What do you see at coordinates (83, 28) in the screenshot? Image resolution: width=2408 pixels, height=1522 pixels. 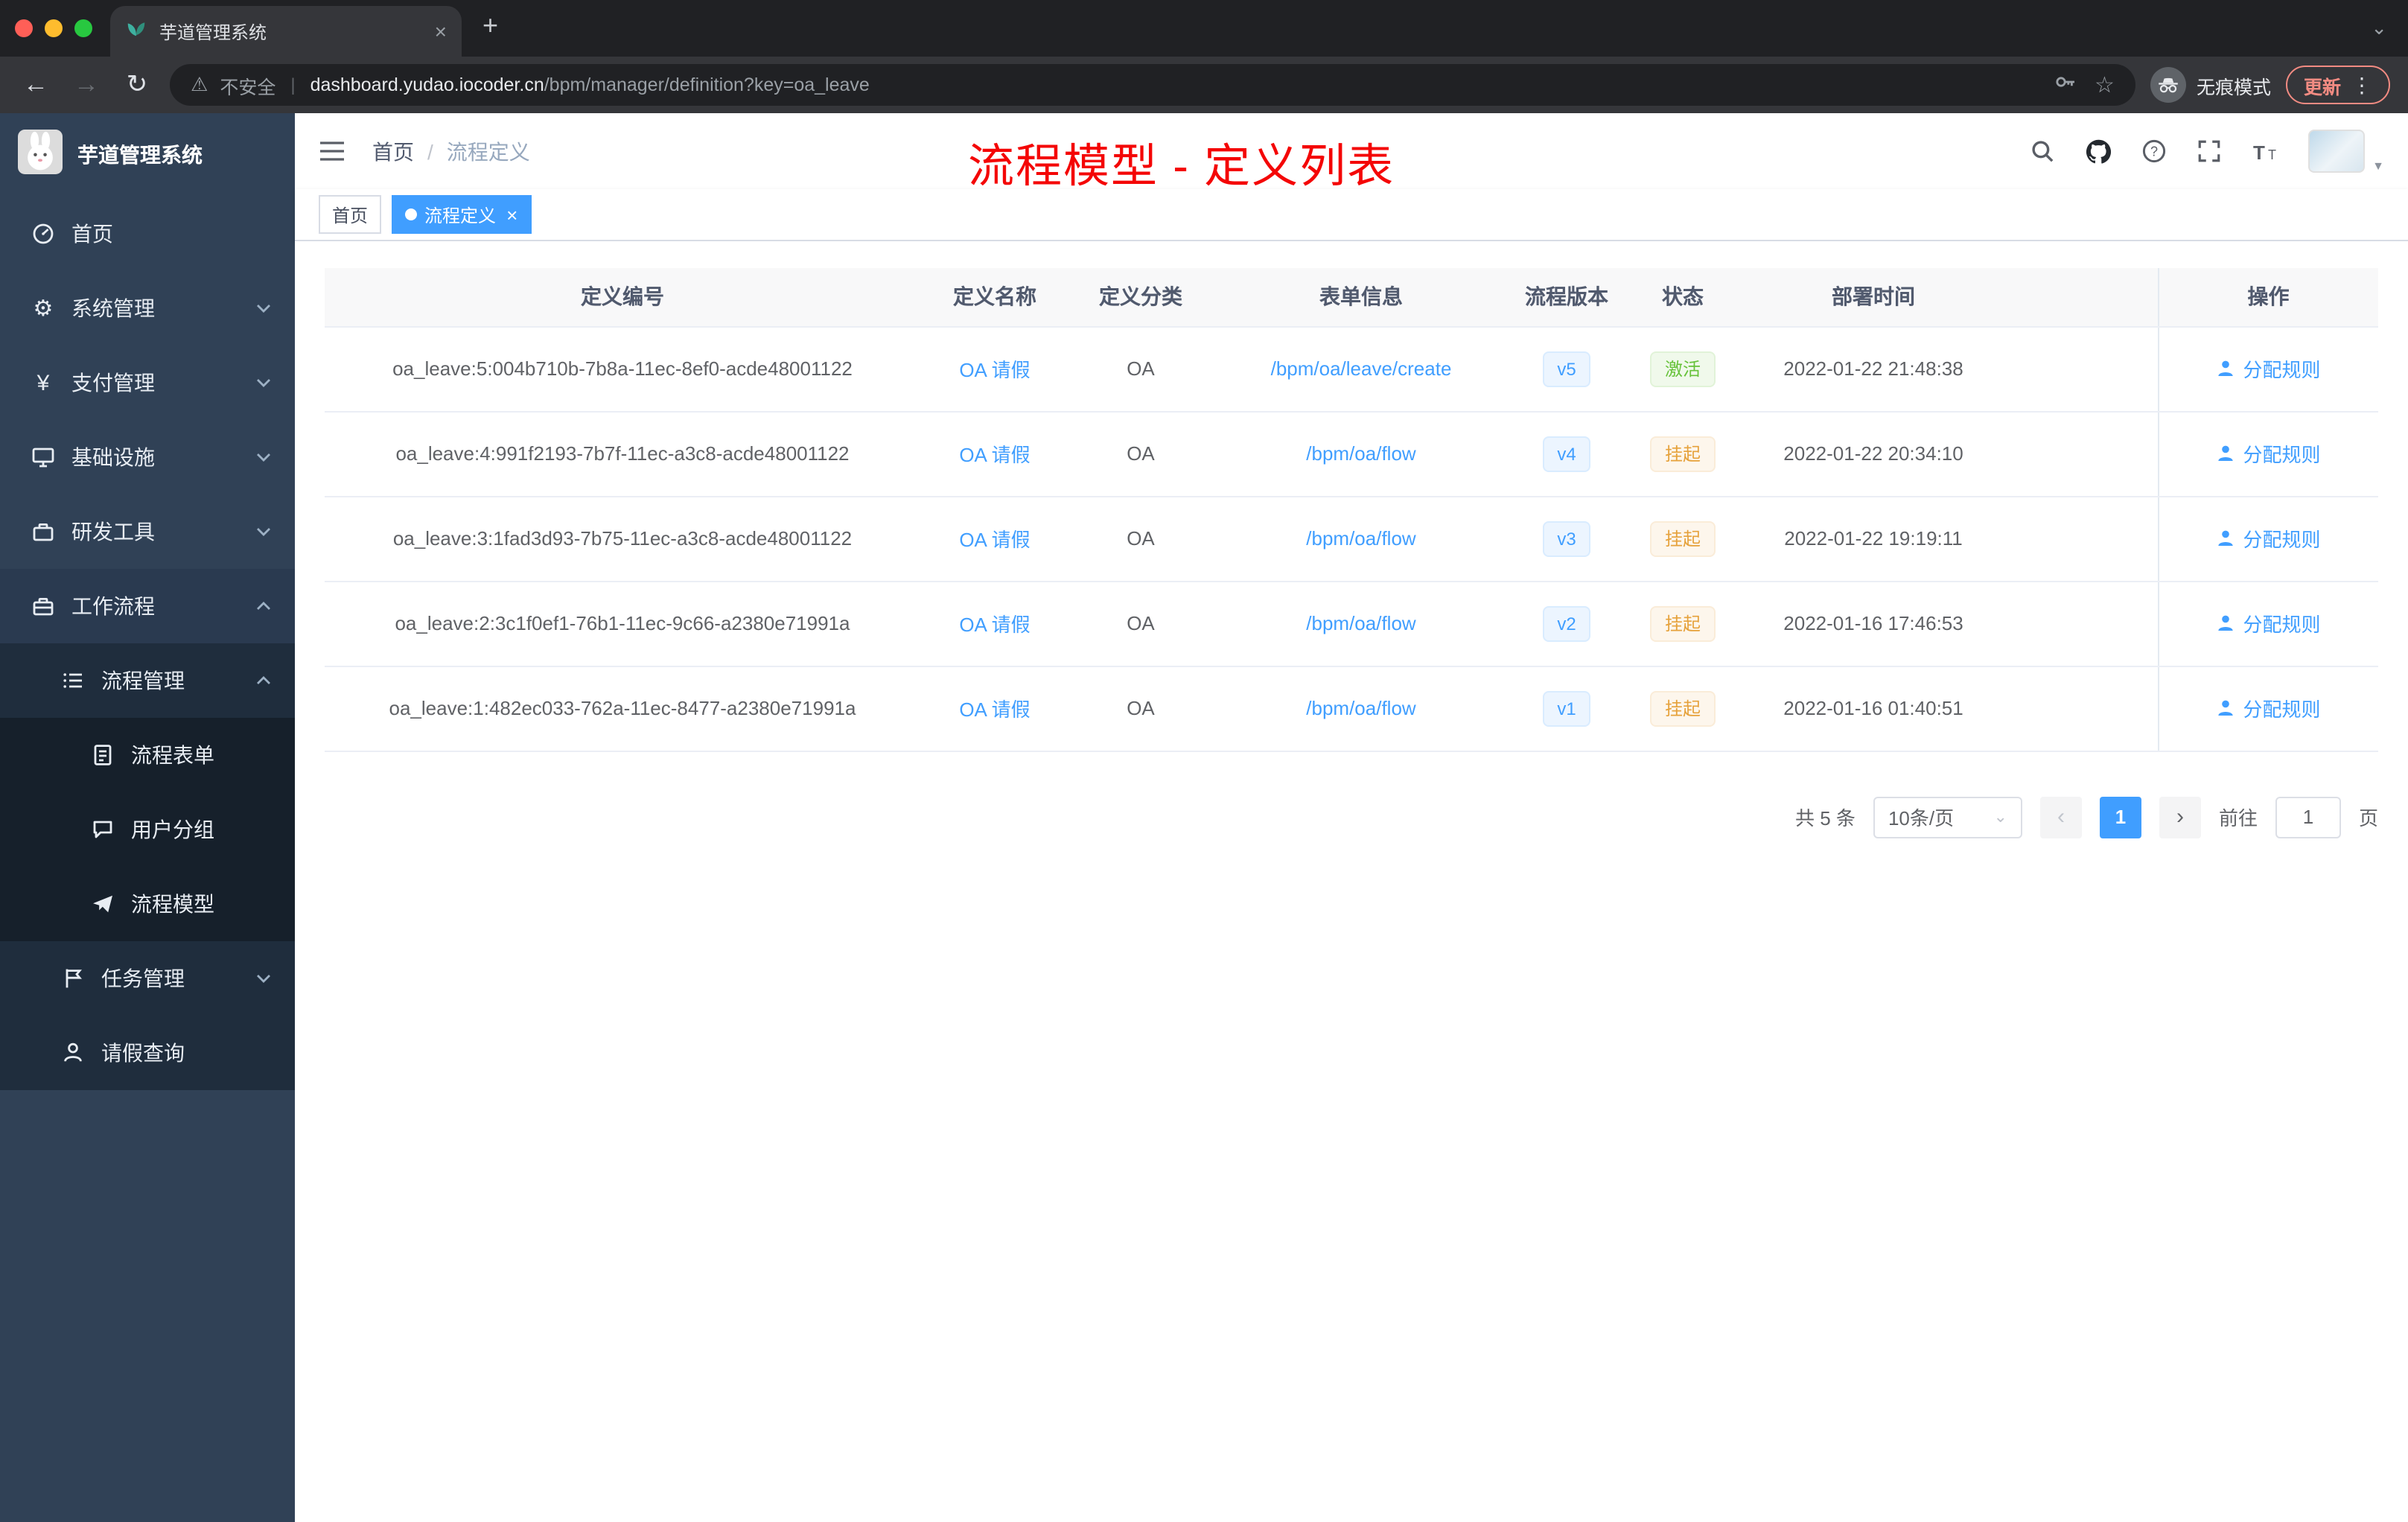 I see `zoom-window-button` at bounding box center [83, 28].